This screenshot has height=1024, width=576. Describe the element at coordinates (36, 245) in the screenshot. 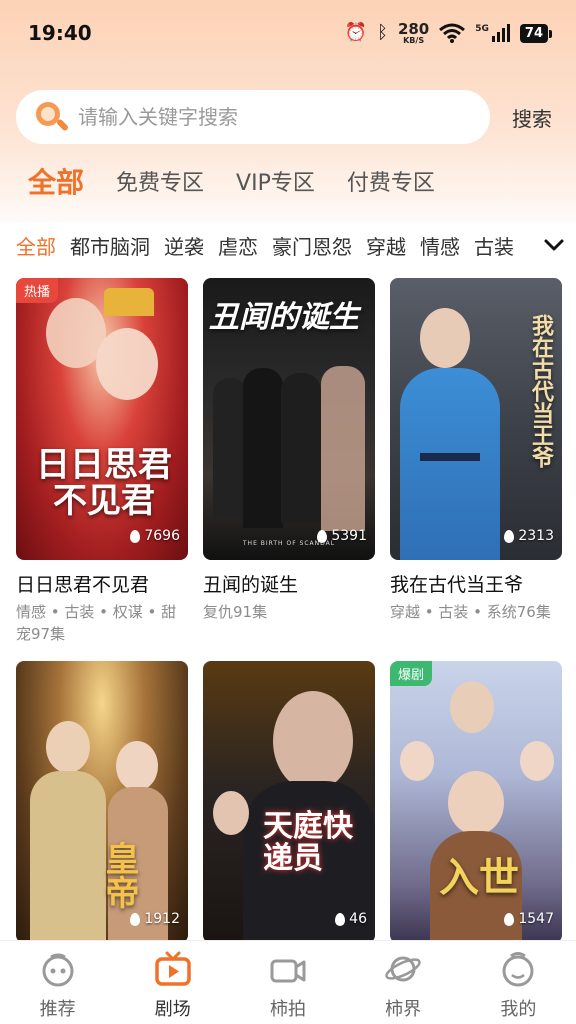

I see `genre-all: 全部` at that location.